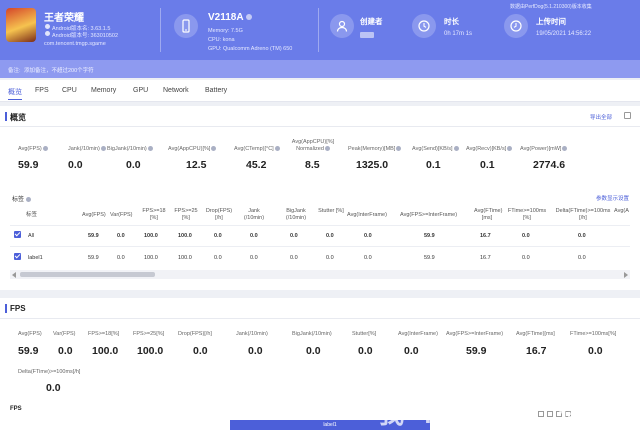 This screenshot has width=640, height=430. Describe the element at coordinates (429, 215) in the screenshot. I see `table-header: Avg(FPS>=InterFrame)` at that location.